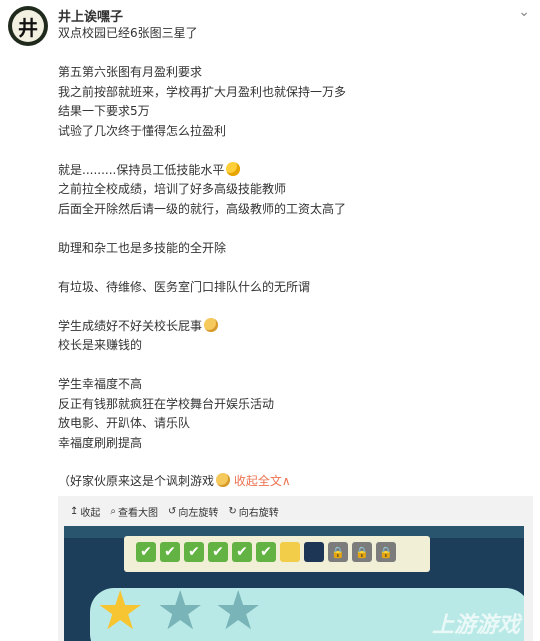 This screenshot has width=540, height=641. I want to click on rotate-left-button: ↺ 向左旋转, so click(193, 511).